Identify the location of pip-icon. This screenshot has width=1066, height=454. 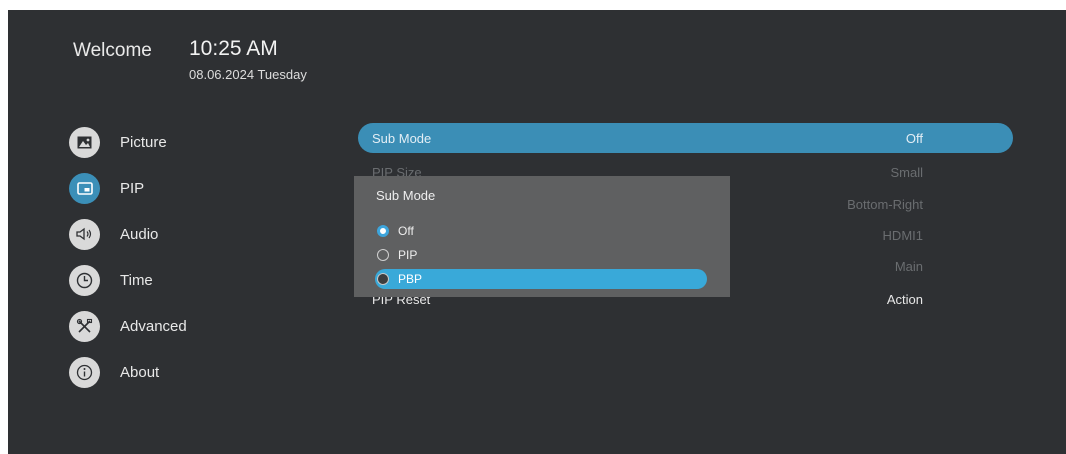
(84, 188).